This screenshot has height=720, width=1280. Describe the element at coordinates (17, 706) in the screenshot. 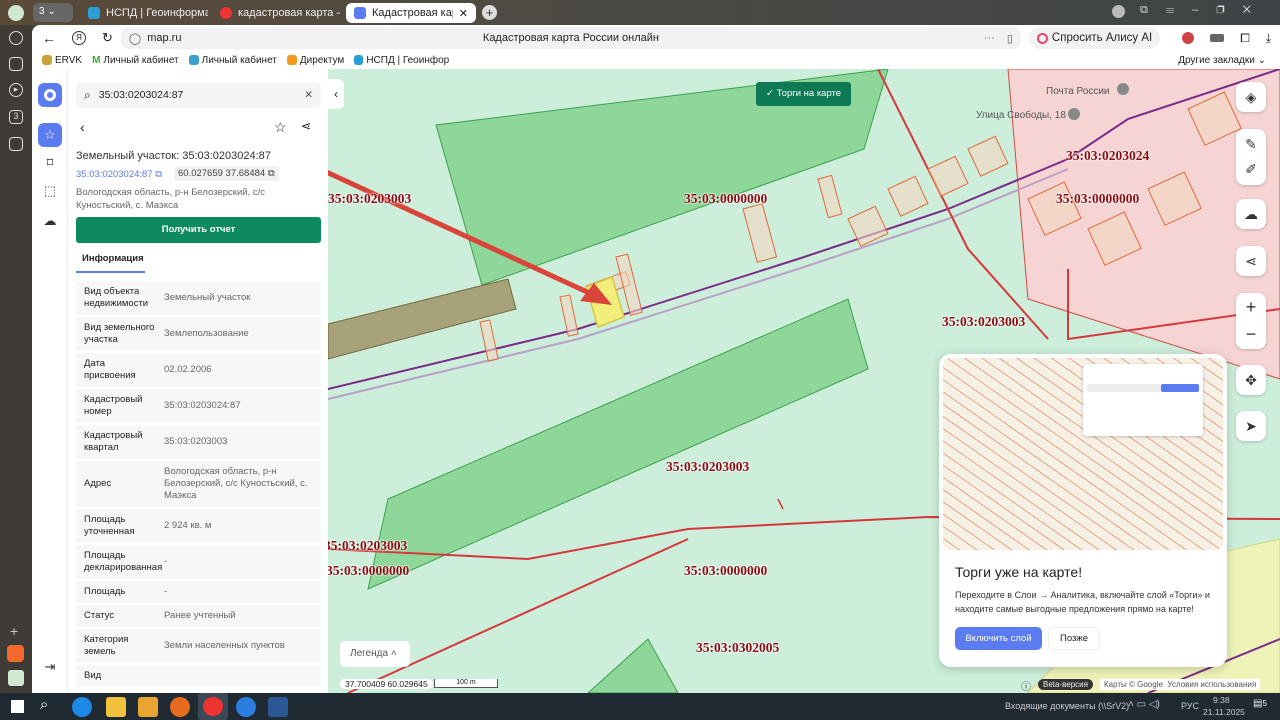

I see `start-icon` at that location.